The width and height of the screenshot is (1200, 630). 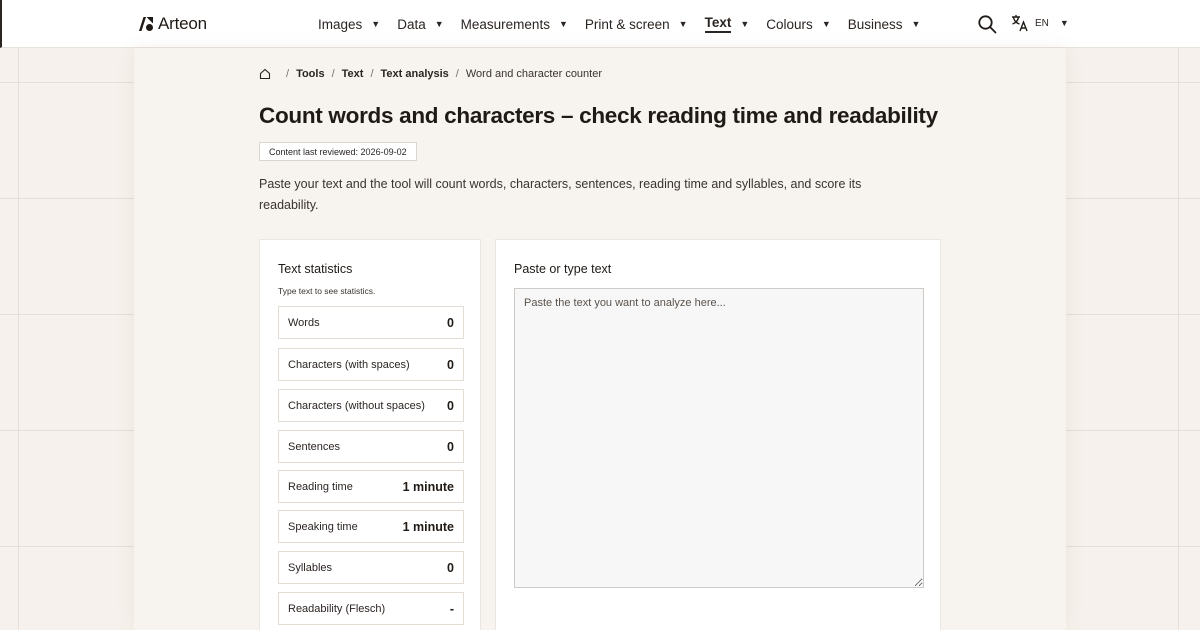 I want to click on nav-item-text: Text ▼, so click(x=727, y=24).